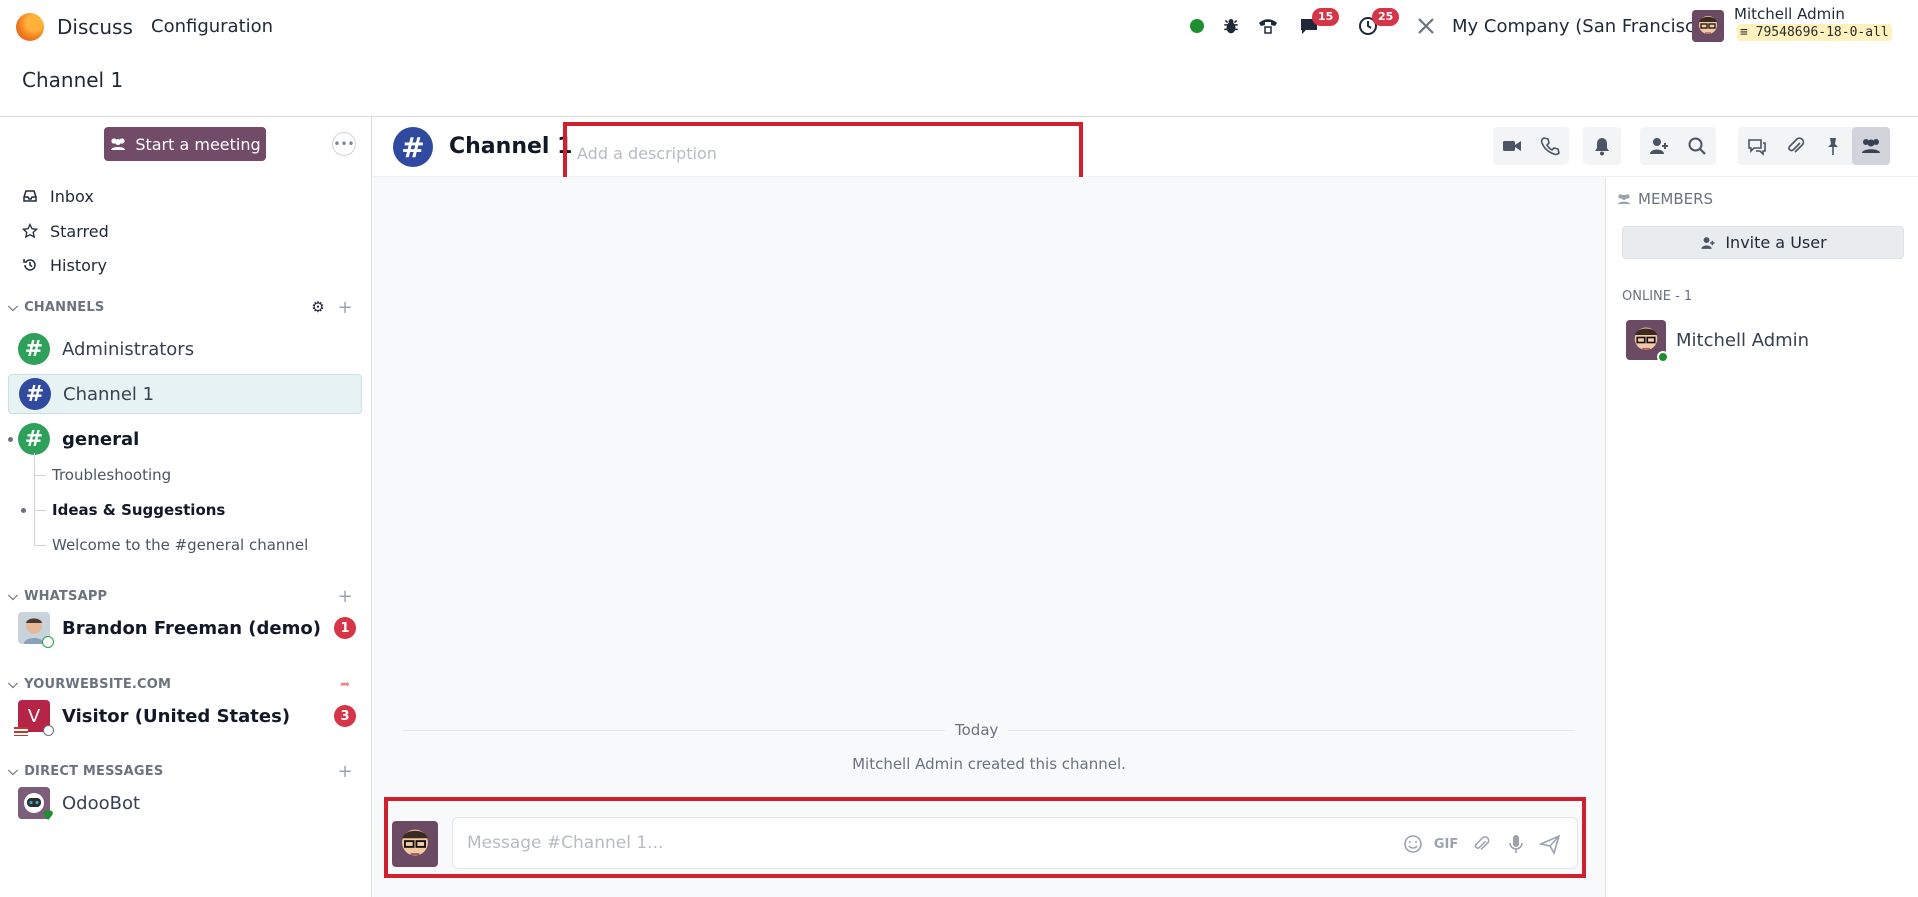 The height and width of the screenshot is (897, 1918). I want to click on paperclip-icon, so click(1795, 146).